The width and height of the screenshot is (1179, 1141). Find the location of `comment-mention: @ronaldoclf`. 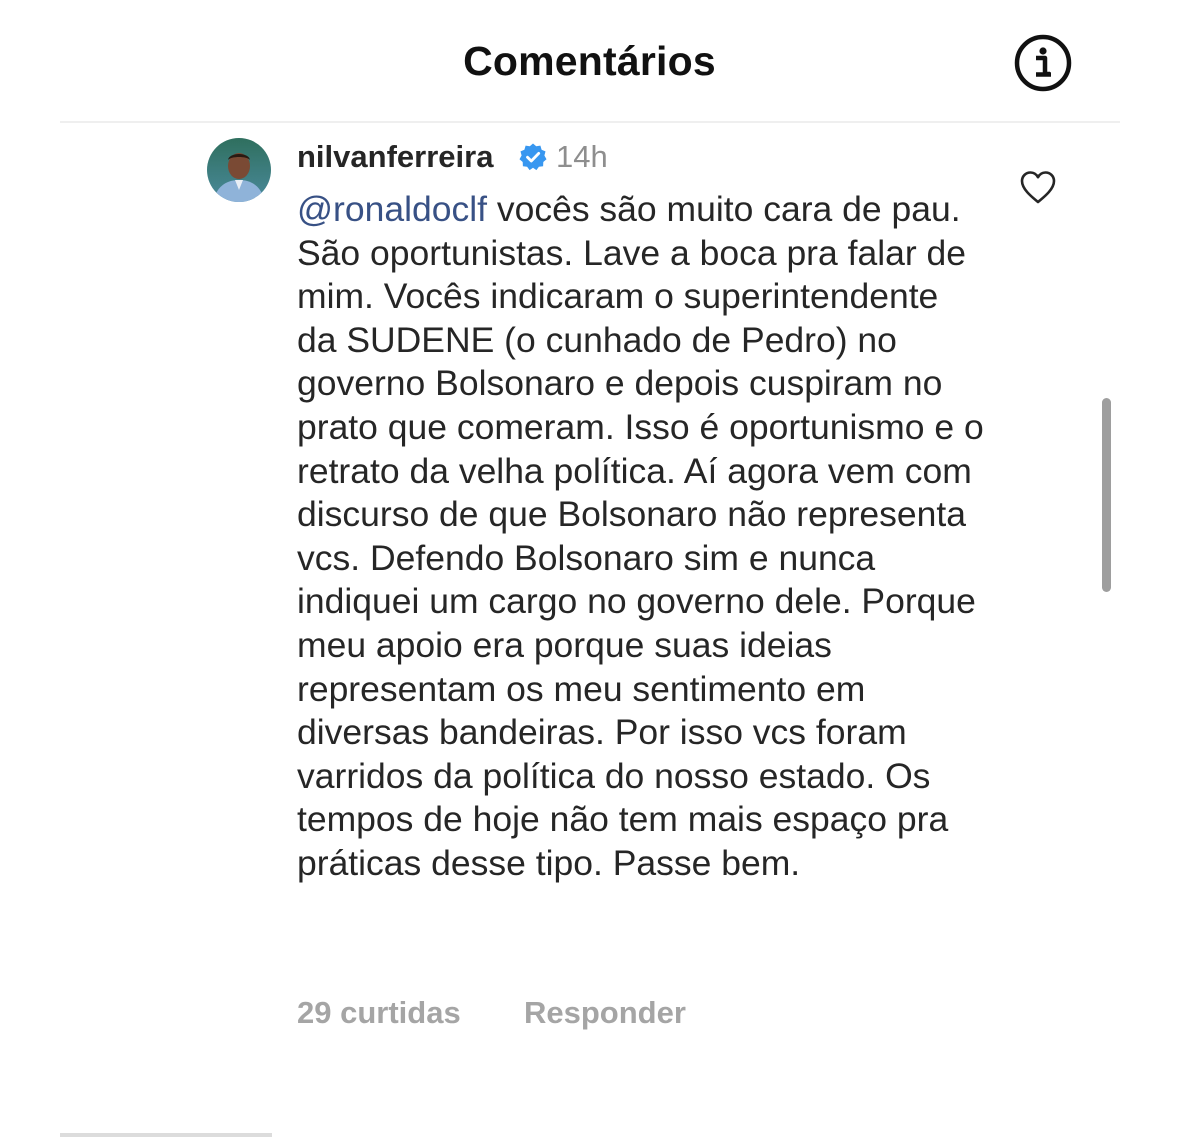

comment-mention: @ronaldoclf is located at coordinates (392, 209).